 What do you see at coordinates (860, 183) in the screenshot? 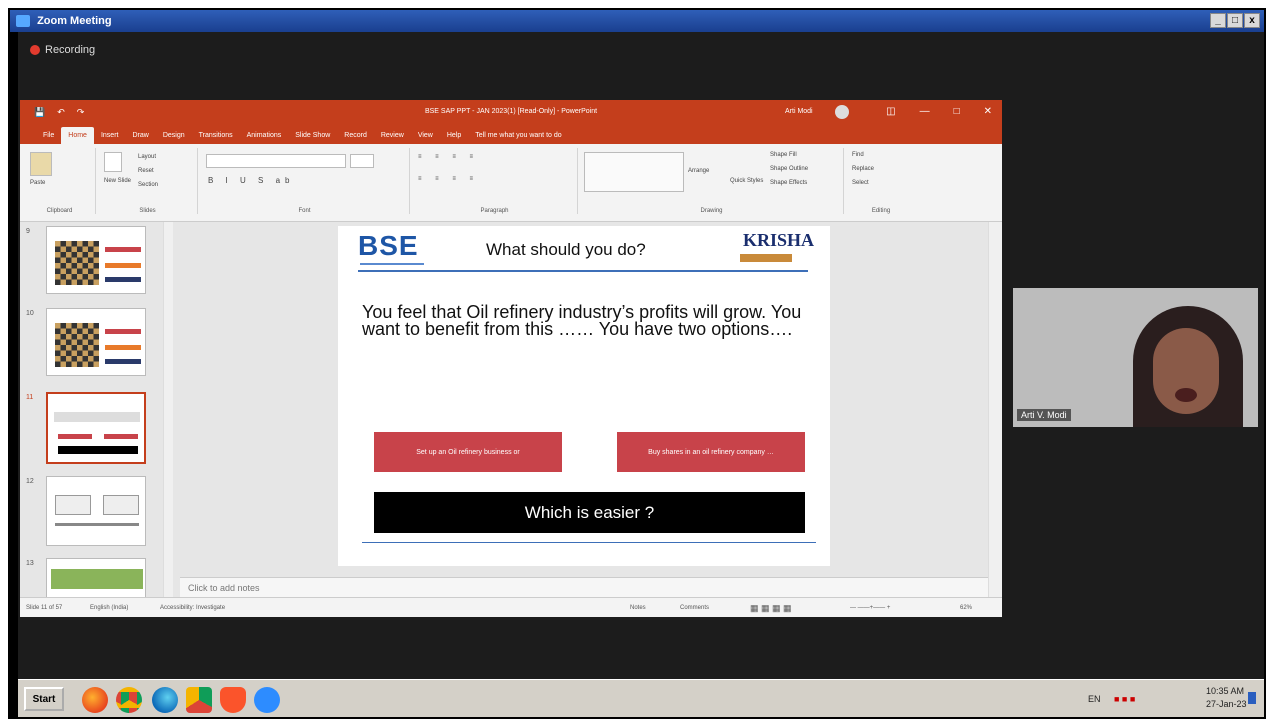
I see `select-button: Select` at bounding box center [860, 183].